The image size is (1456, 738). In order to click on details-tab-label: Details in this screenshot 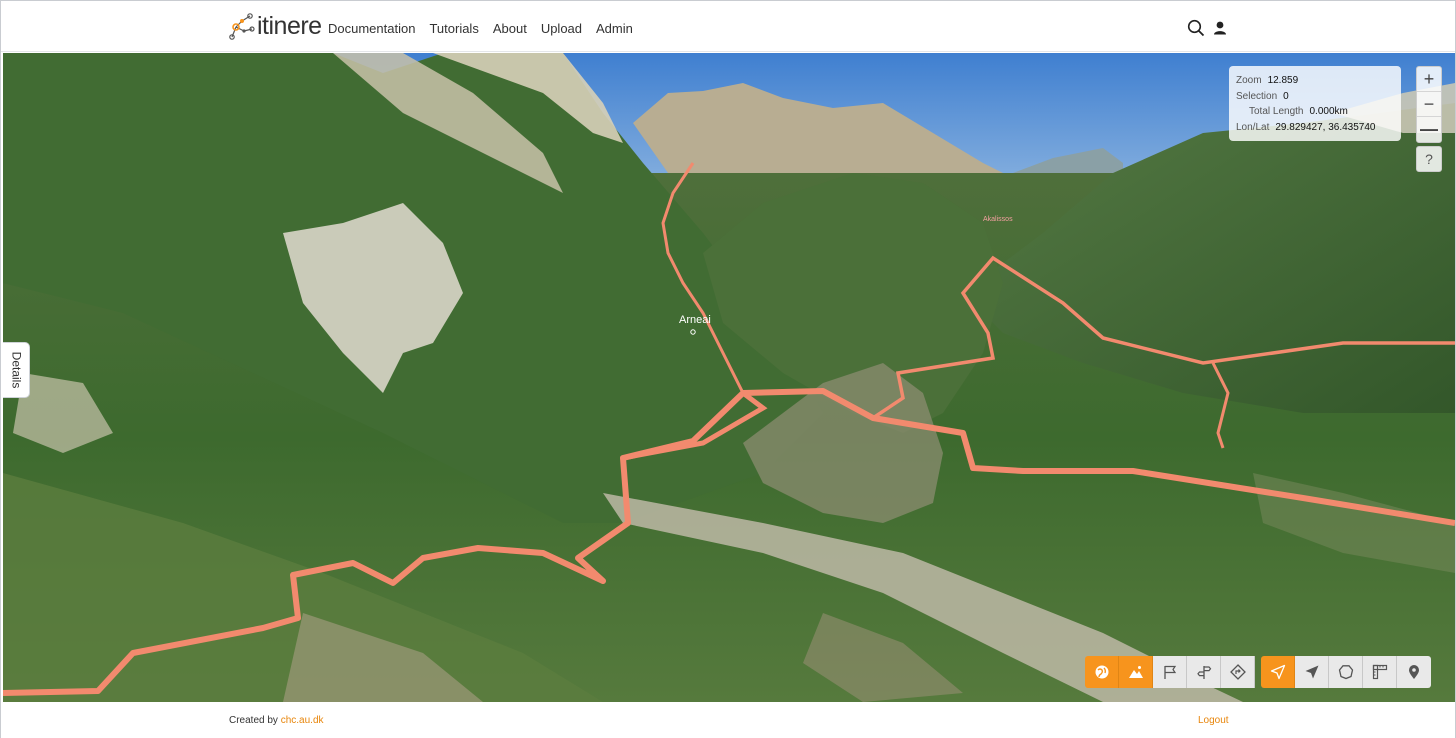, I will do `click(16, 370)`.